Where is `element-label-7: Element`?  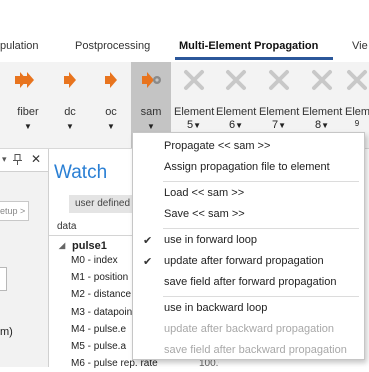 element-label-7: Element is located at coordinates (279, 112).